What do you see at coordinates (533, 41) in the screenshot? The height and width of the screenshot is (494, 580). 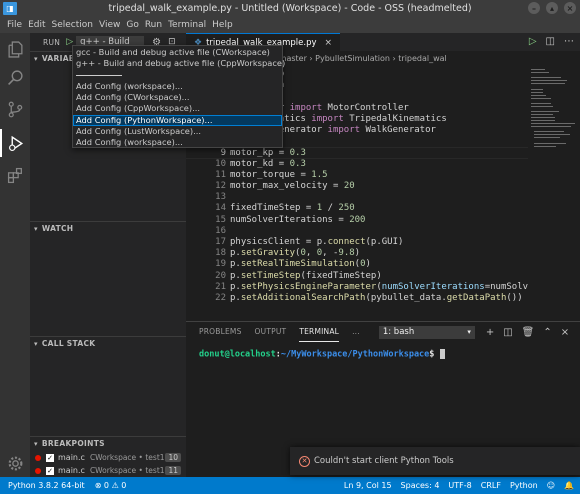 I see `run-python-file-icon: ▷` at bounding box center [533, 41].